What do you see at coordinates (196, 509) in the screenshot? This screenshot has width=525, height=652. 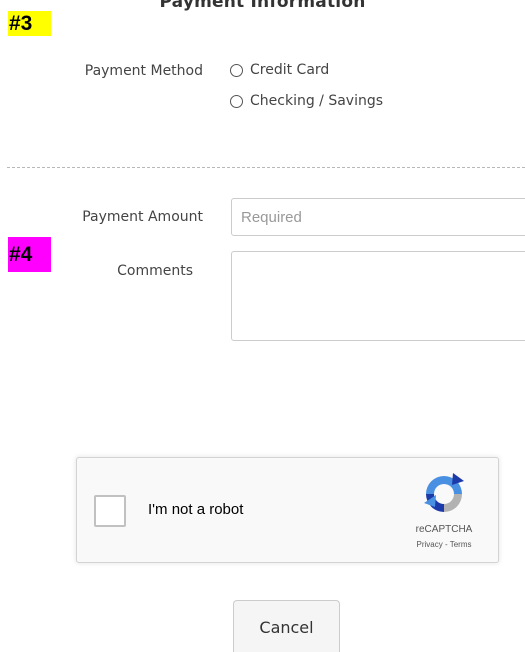 I see `recaptcha-checkbox-label: I'm not a robot` at bounding box center [196, 509].